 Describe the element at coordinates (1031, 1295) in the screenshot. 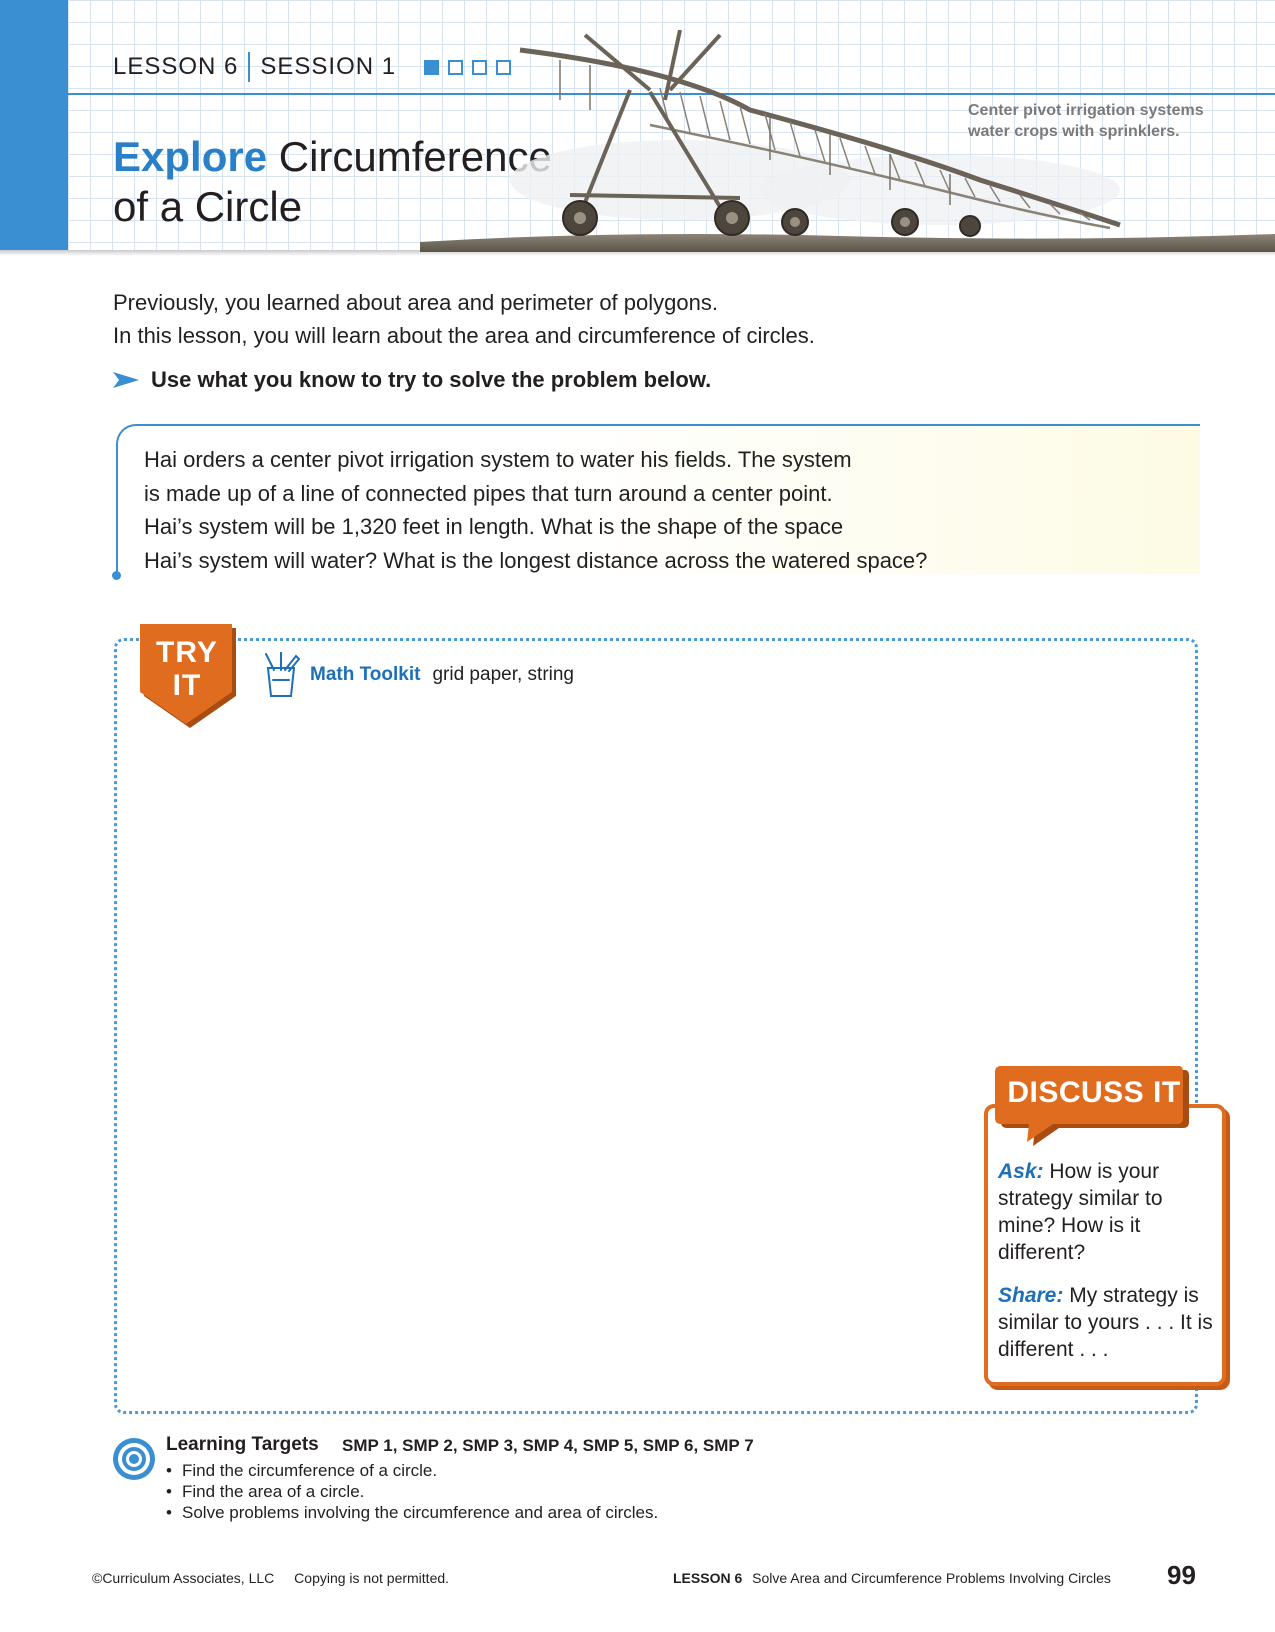

I see `share-label: Share:` at that location.